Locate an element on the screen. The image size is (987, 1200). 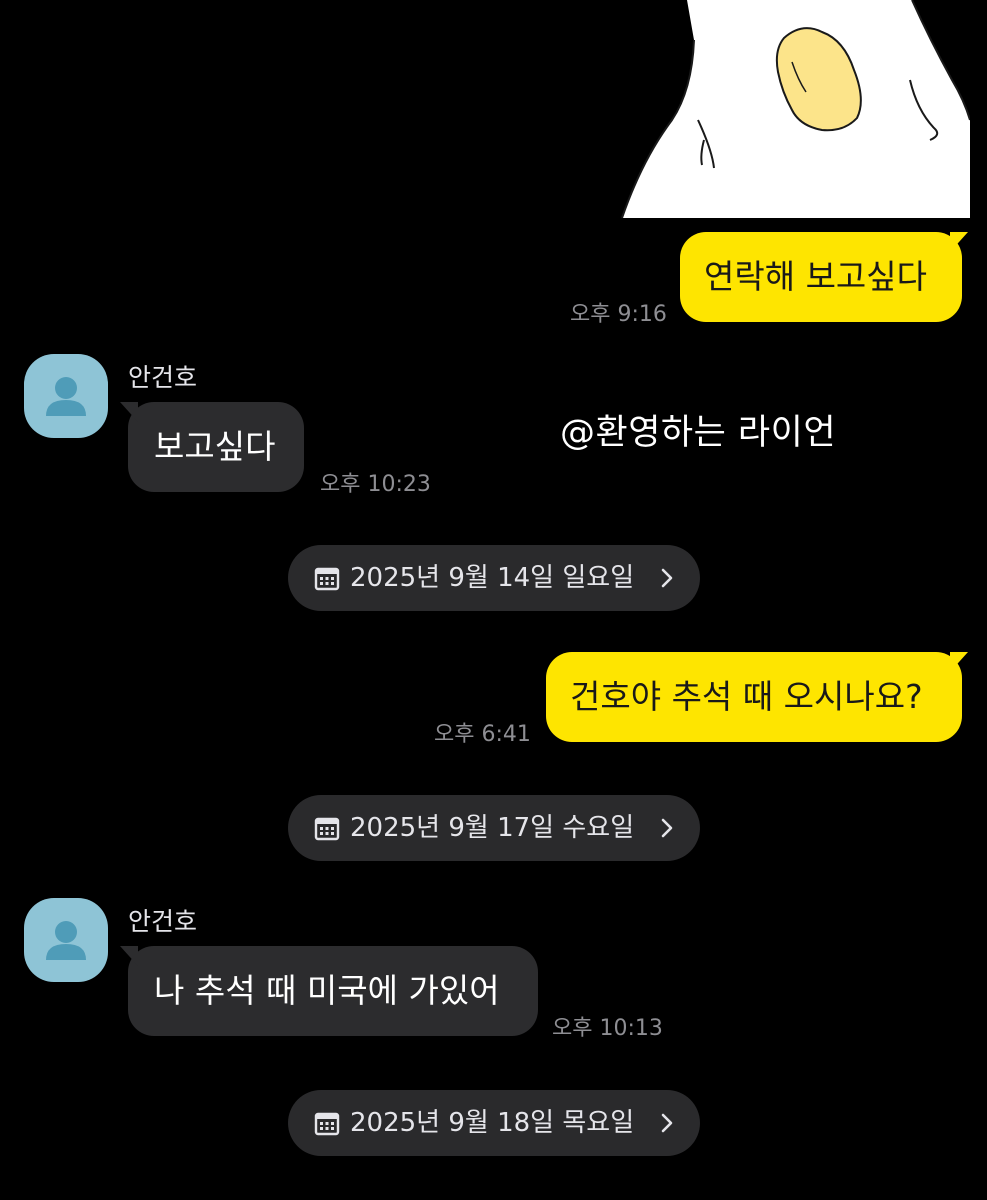
outgoing-message-bubble: 건호야 추석 때 오시나요? is located at coordinates (757, 697).